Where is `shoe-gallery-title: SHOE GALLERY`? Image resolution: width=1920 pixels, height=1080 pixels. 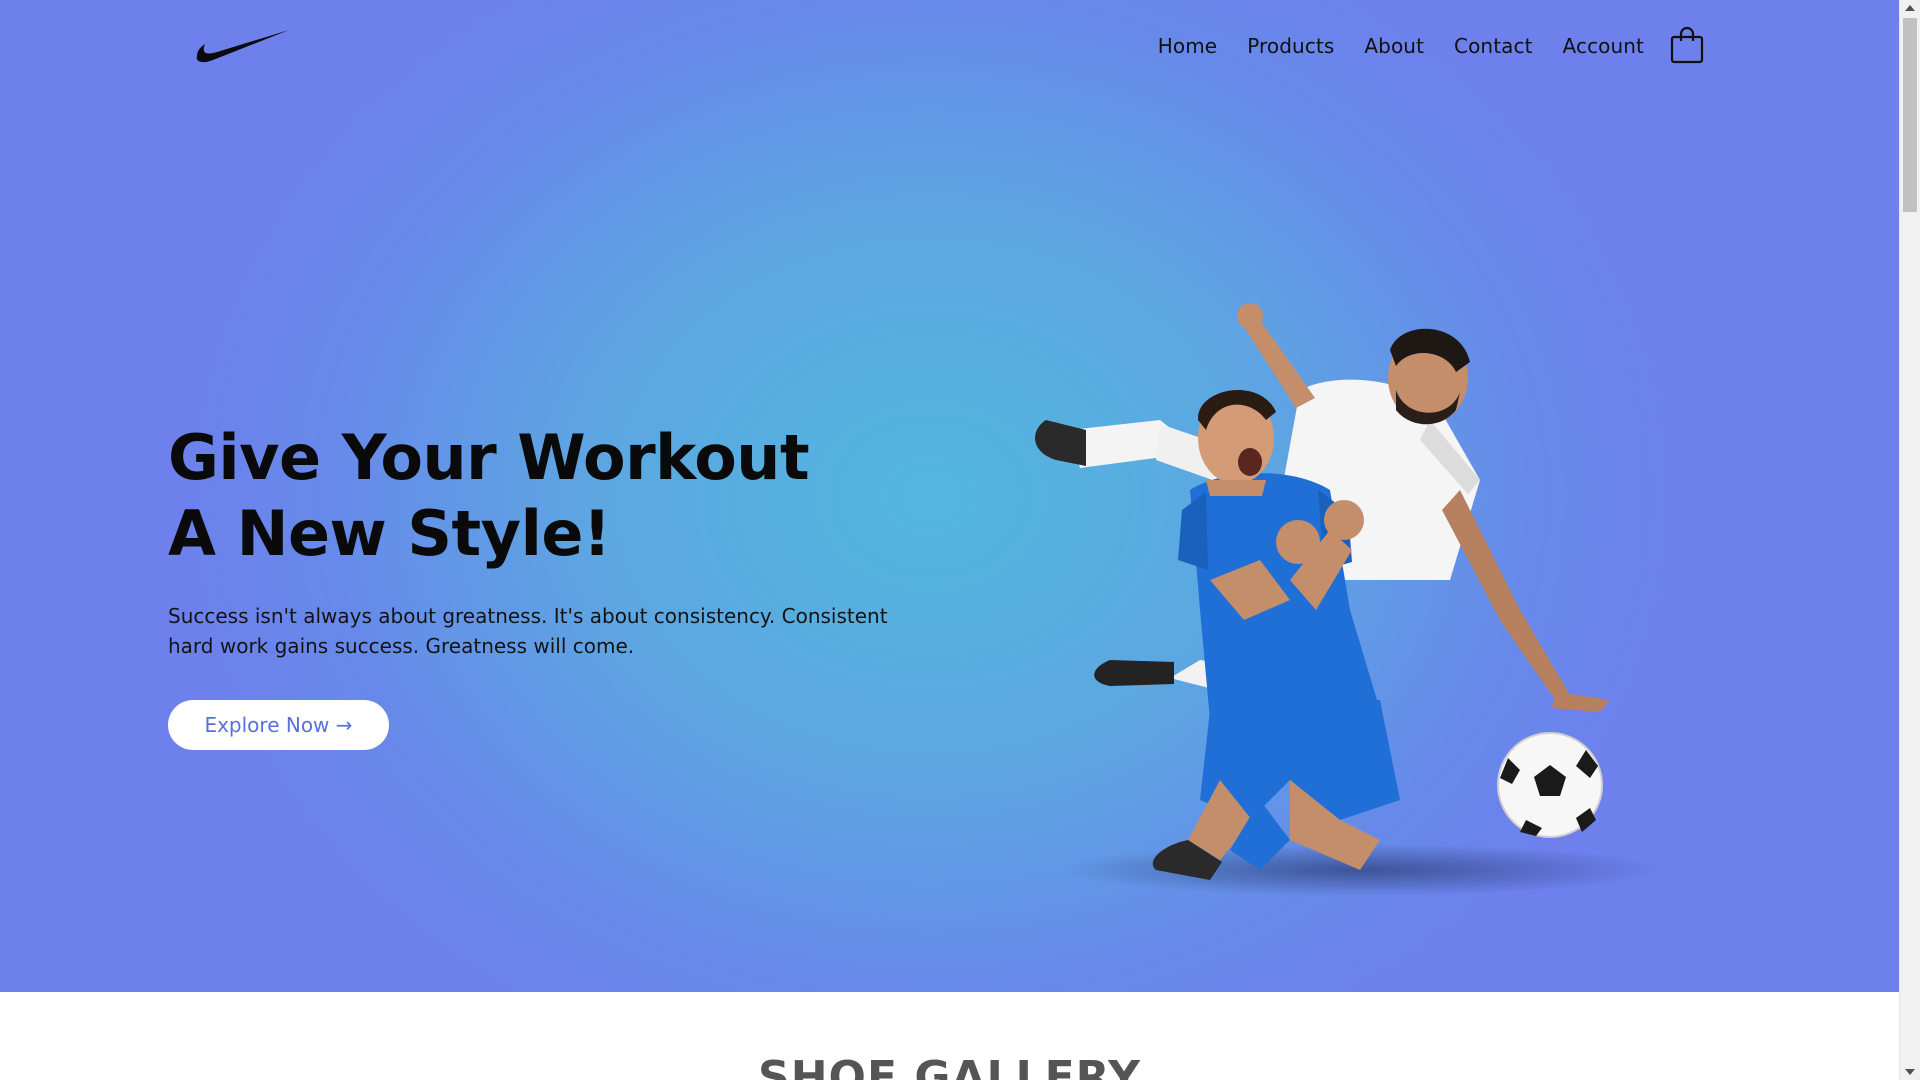
shoe-gallery-title: SHOE GALLERY is located at coordinates (949, 1066).